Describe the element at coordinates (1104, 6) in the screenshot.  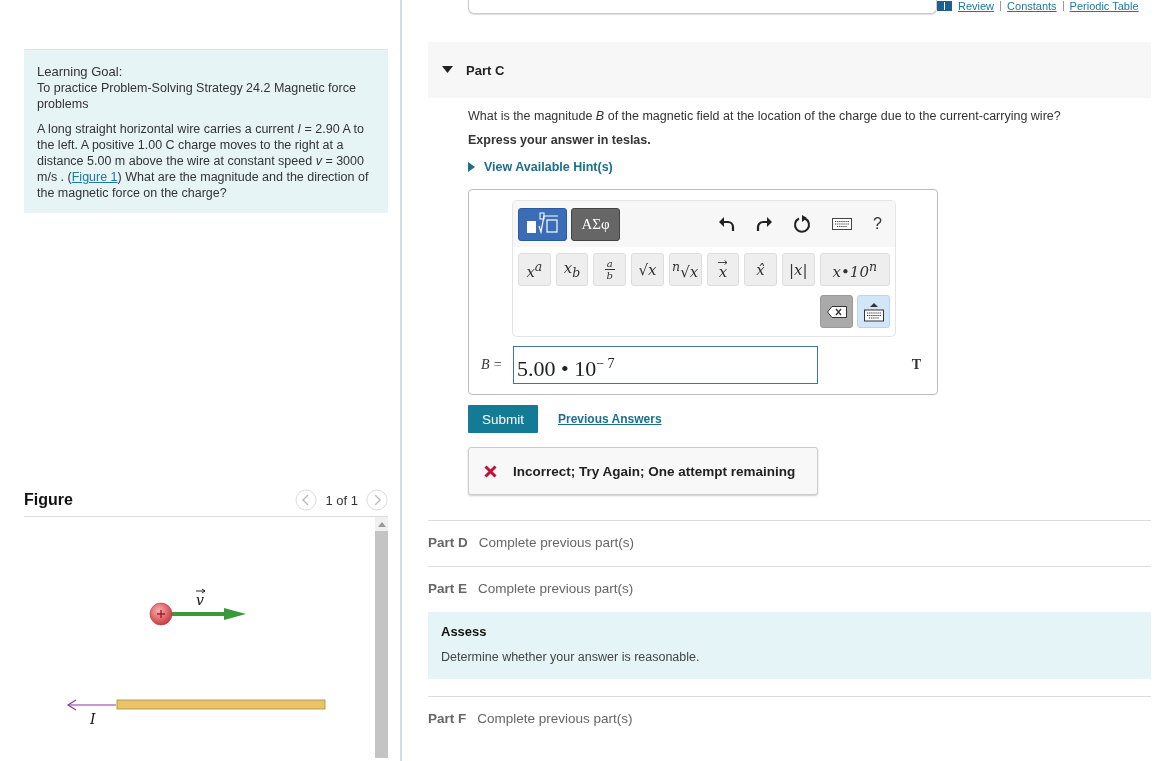
I see `header-link: Periodic Table` at that location.